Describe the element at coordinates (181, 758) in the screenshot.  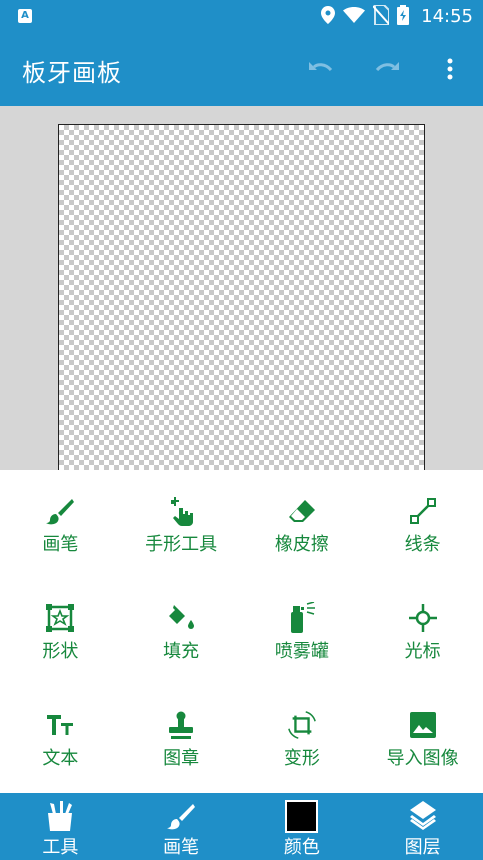
I see `tool-label: 图章` at that location.